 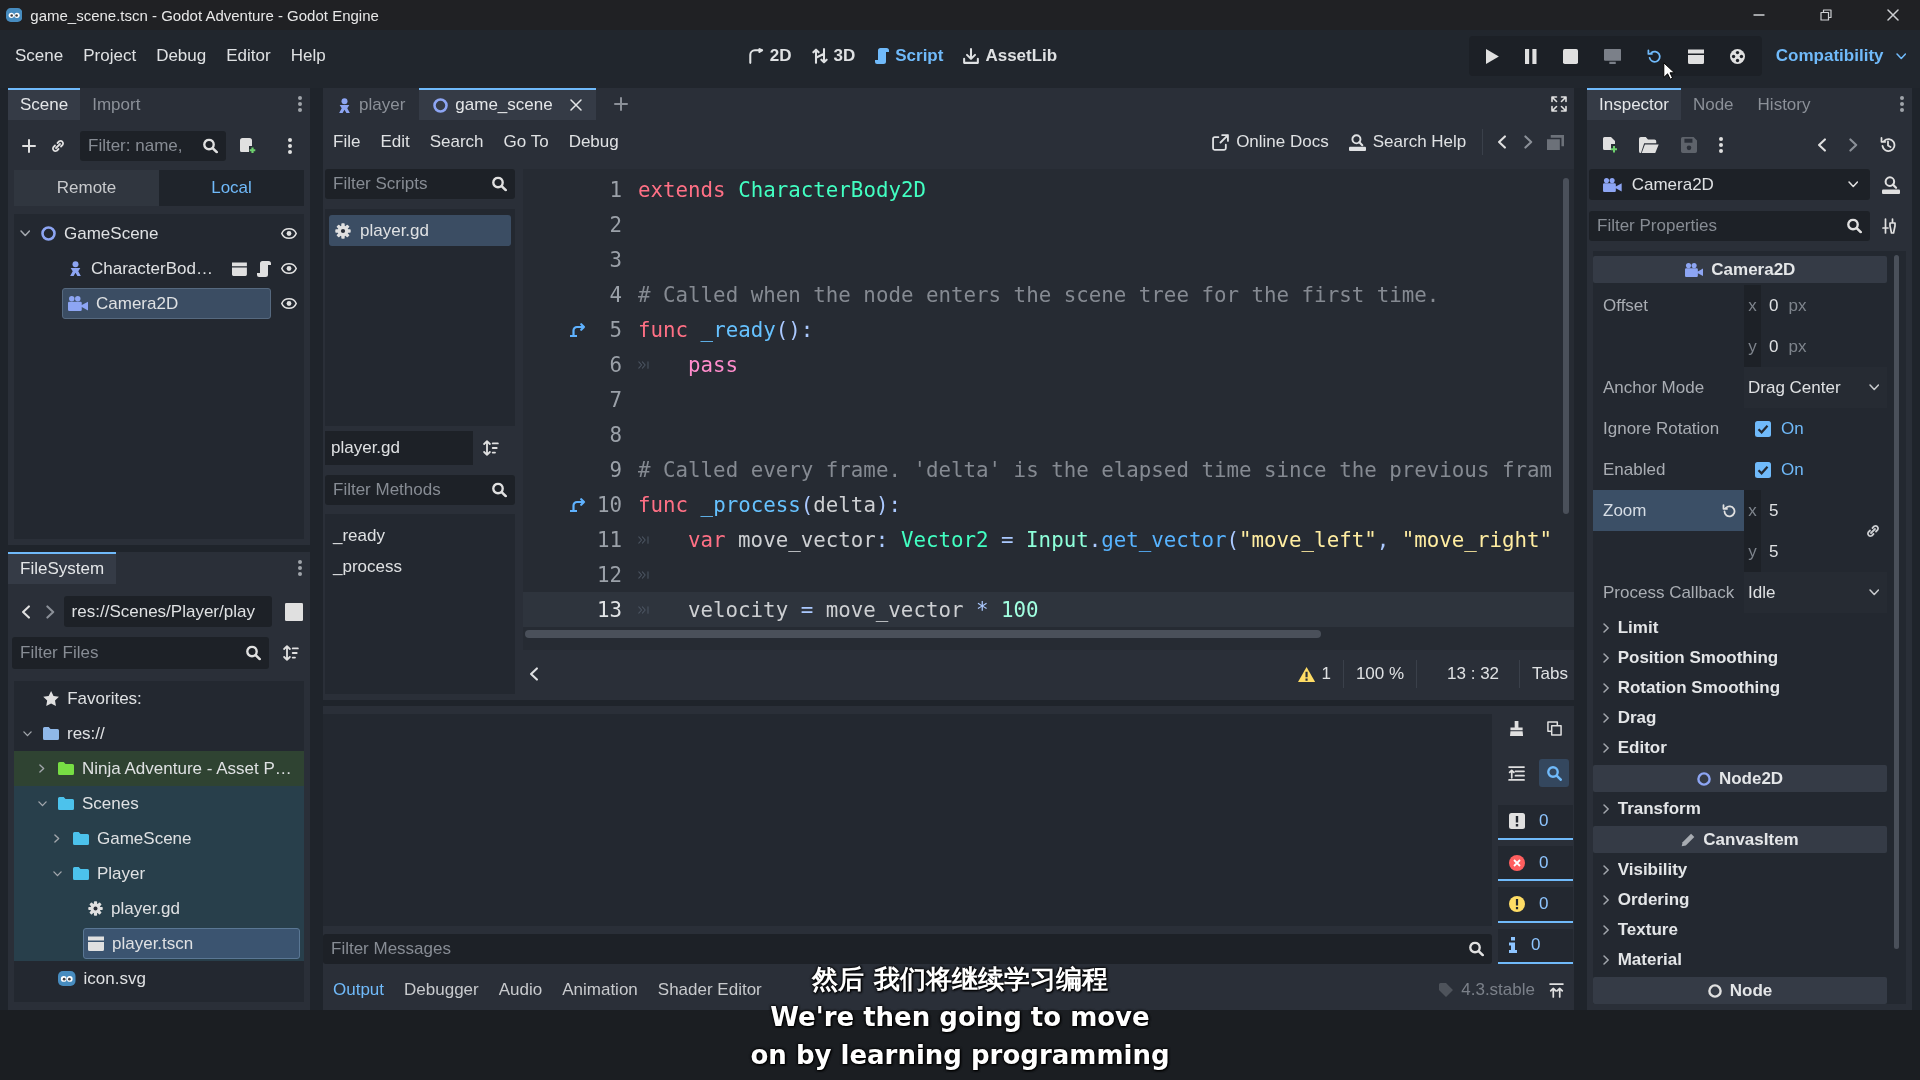 What do you see at coordinates (293, 611) in the screenshot?
I see `square-icon` at bounding box center [293, 611].